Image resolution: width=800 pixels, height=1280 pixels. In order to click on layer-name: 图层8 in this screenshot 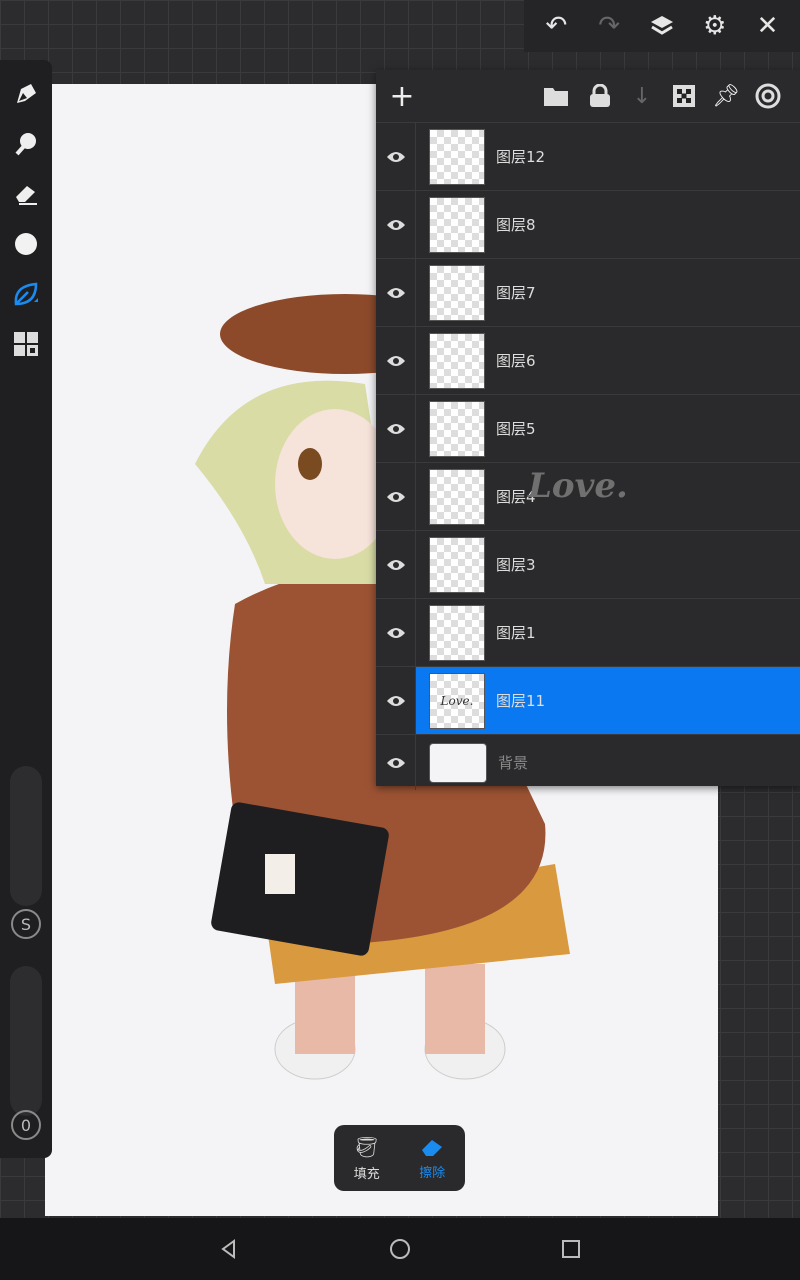, I will do `click(516, 225)`.